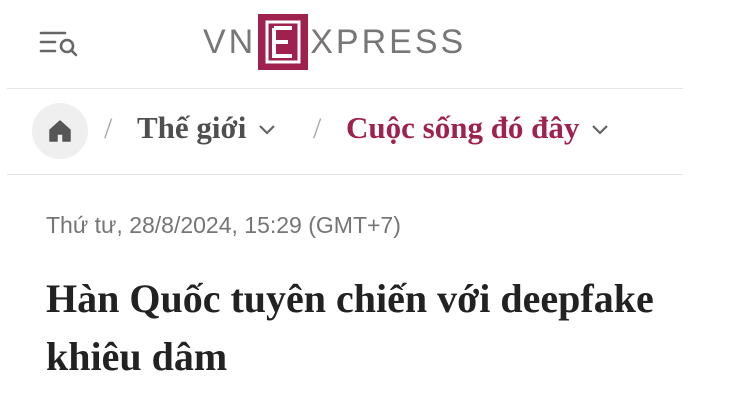  I want to click on vnexpress-logo: VN E XPRESS, so click(334, 42).